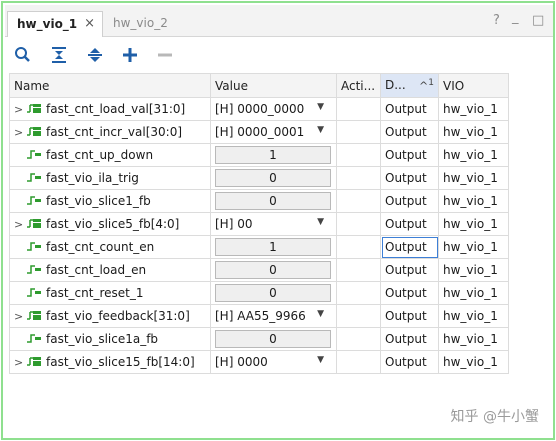 This screenshot has width=556, height=441. I want to click on name-cell: > fast_cnt_load_val[31:0], so click(110, 109).